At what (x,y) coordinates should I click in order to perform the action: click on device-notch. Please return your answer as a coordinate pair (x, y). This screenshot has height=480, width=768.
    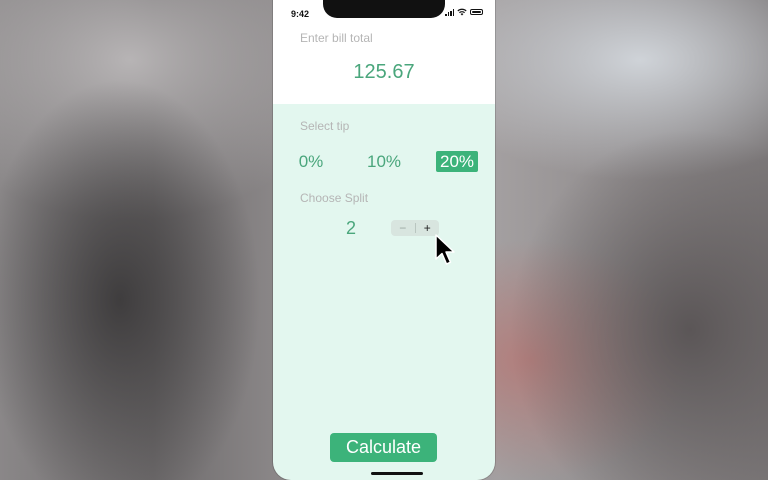
    Looking at the image, I should click on (384, 9).